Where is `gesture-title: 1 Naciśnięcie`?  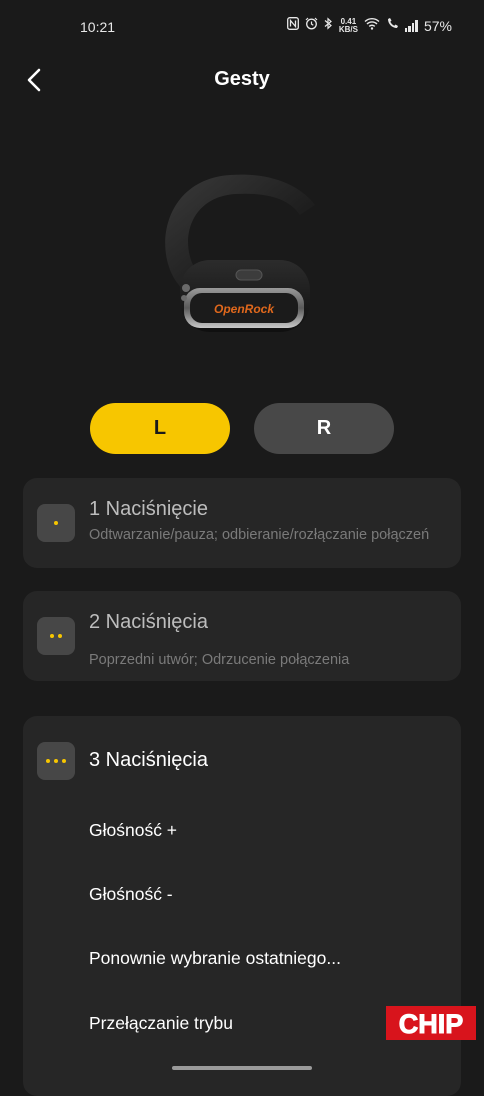
gesture-title: 1 Naciśnięcie is located at coordinates (148, 509).